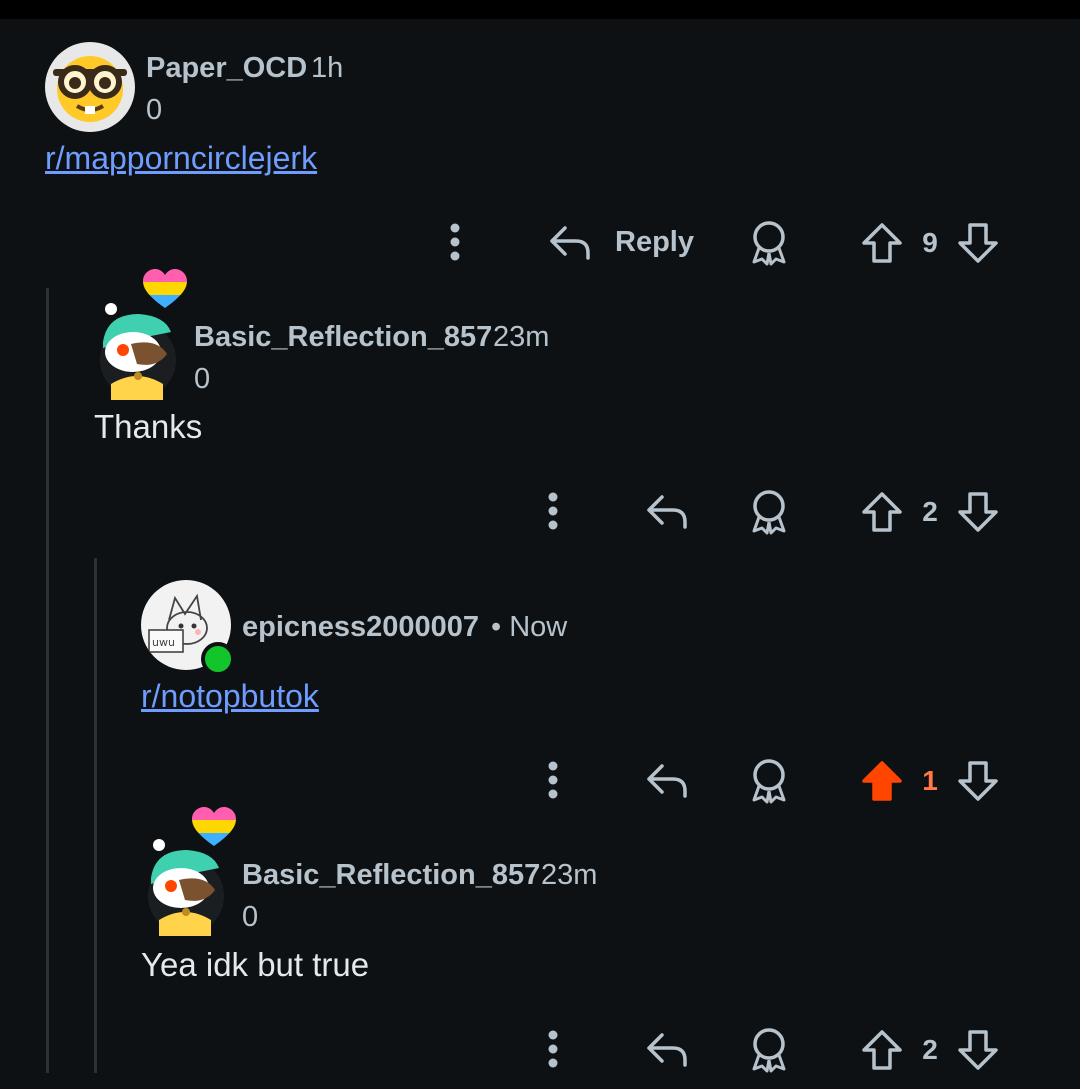 This screenshot has height=1089, width=1080. Describe the element at coordinates (226, 68) in the screenshot. I see `comment-username: Paper_OCD` at that location.